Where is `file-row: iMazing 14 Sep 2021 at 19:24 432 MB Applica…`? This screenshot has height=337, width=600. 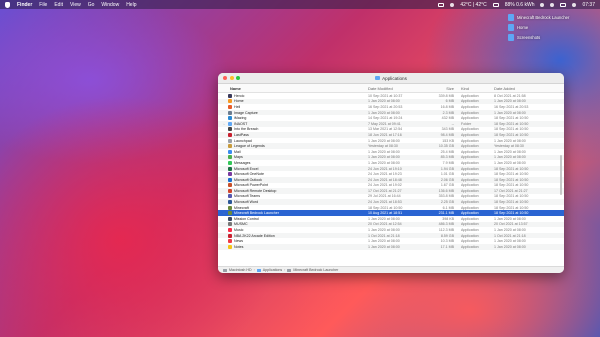
file-row: iMazing 14 Sep 2021 at 19:24 432 MB Applica… is located at coordinates (391, 118).